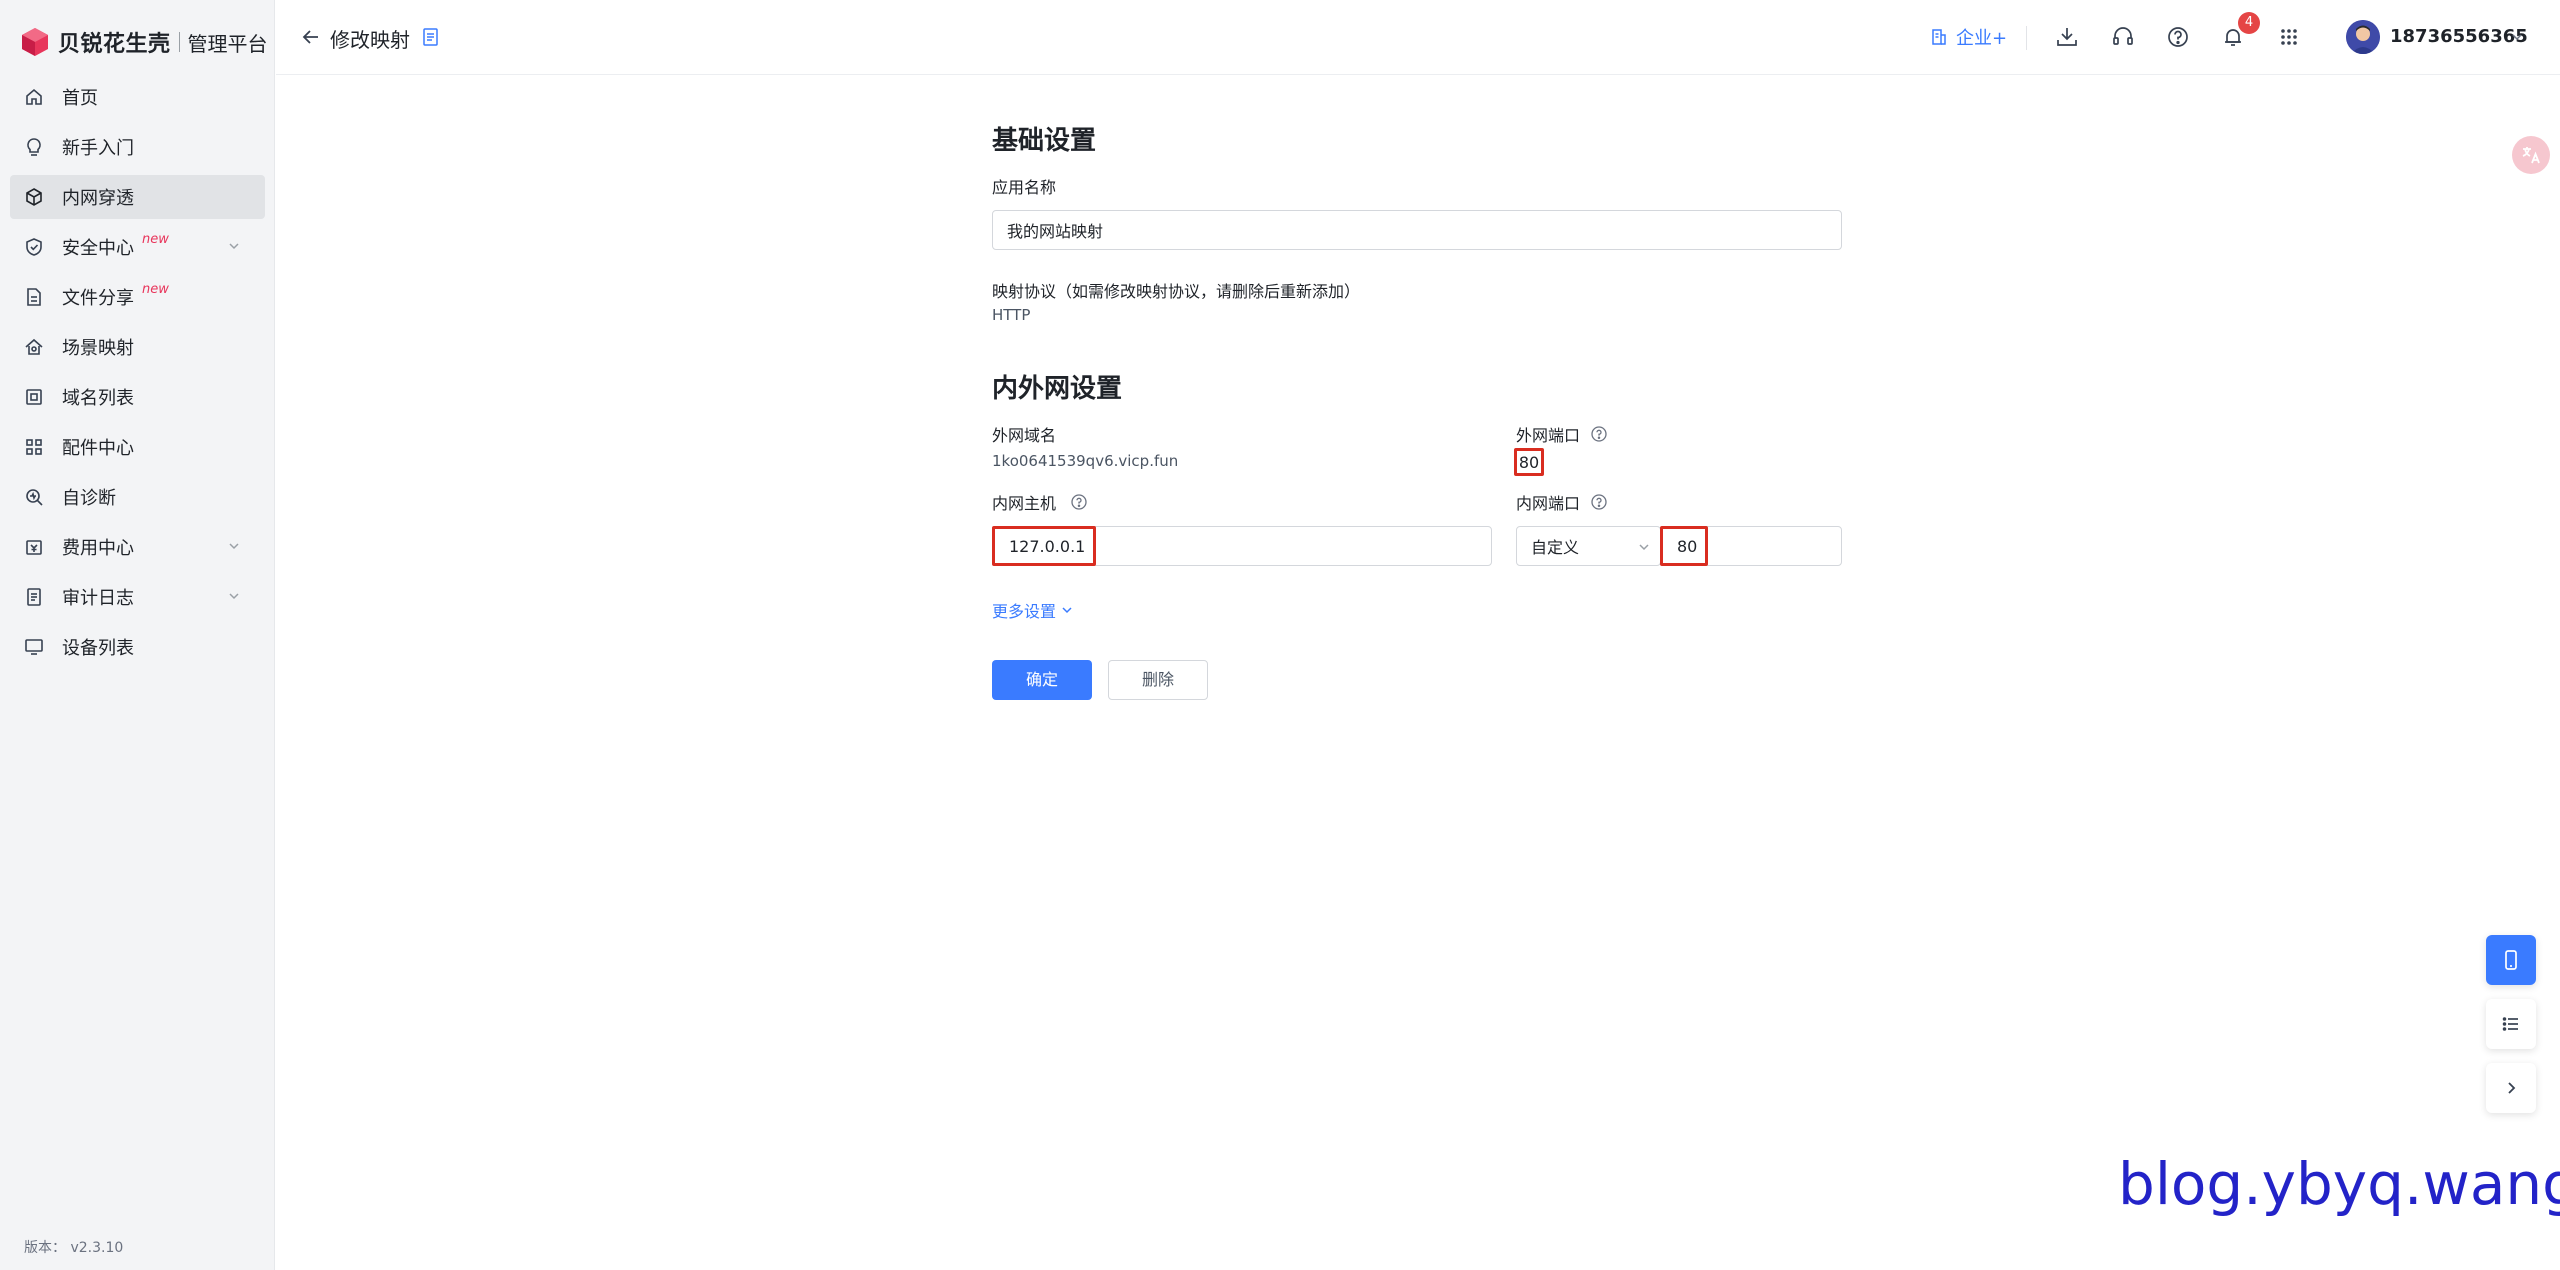 The image size is (2560, 1270). I want to click on basic-settings-title: 基础设置, so click(1044, 141).